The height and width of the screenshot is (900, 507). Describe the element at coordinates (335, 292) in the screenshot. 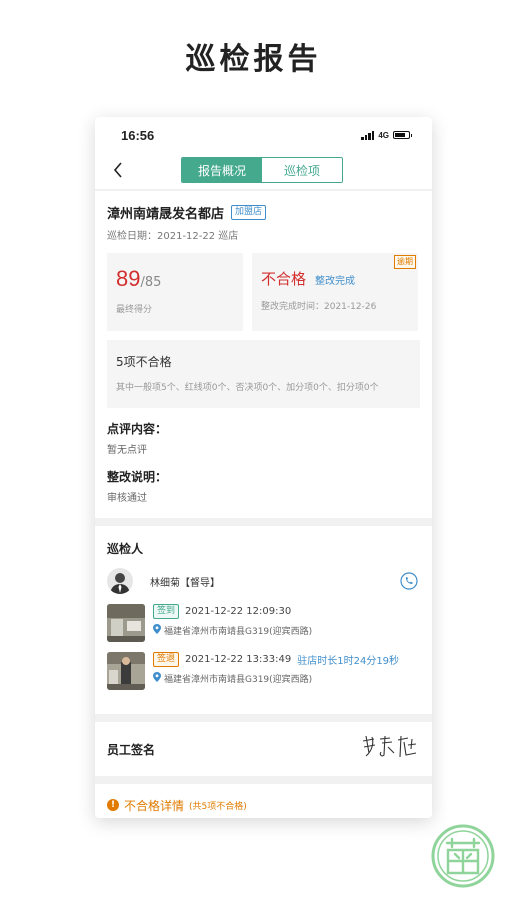

I see `result-box: 逾期 不合格 整改完成 整改完成时间：2021-12-26` at that location.